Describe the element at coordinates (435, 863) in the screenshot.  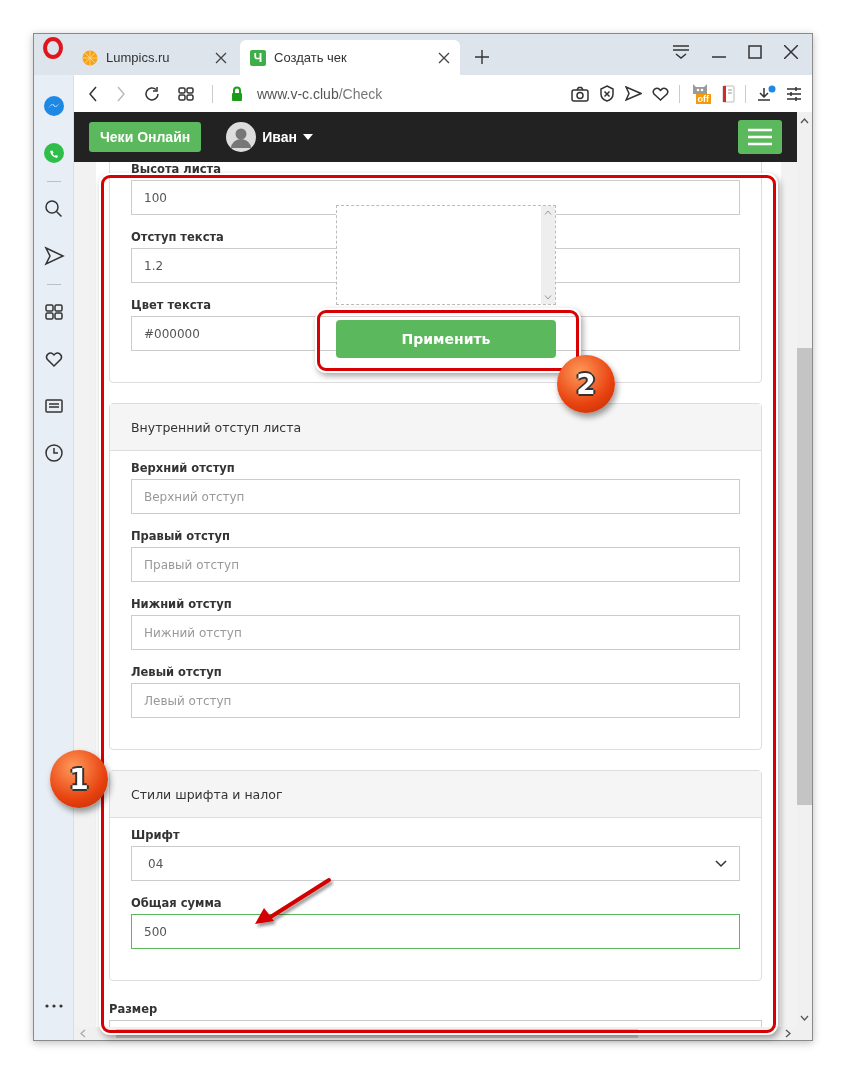
I see `select-field: 04` at that location.